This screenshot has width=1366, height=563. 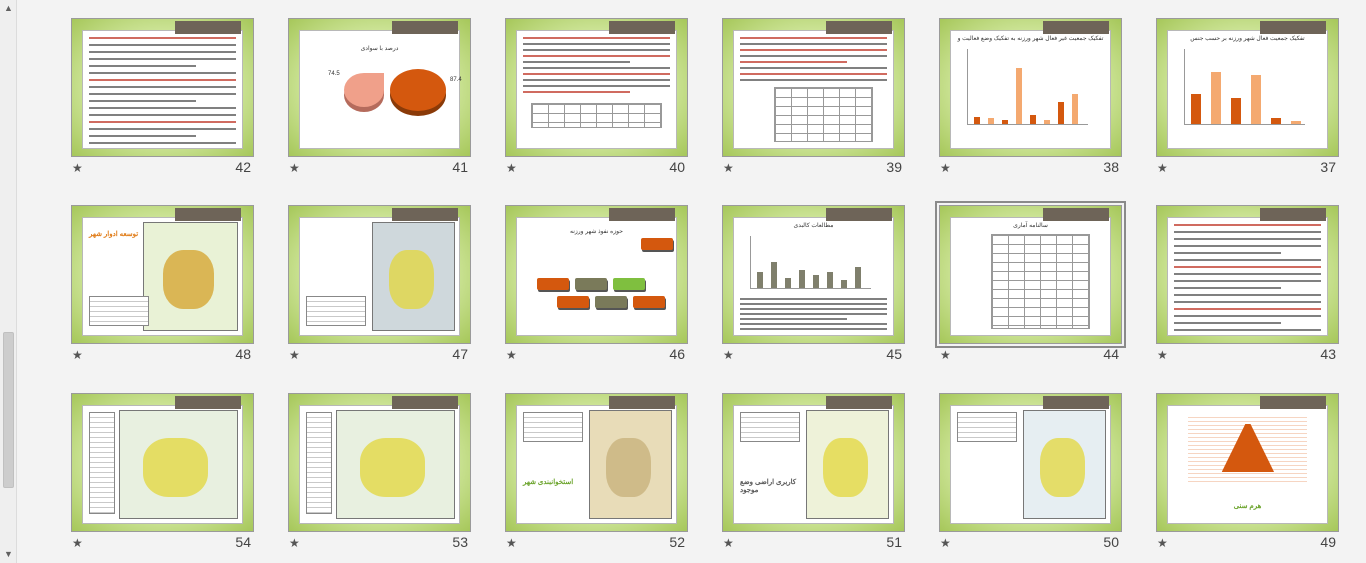 I want to click on scrollbar-thumb, so click(x=8, y=410).